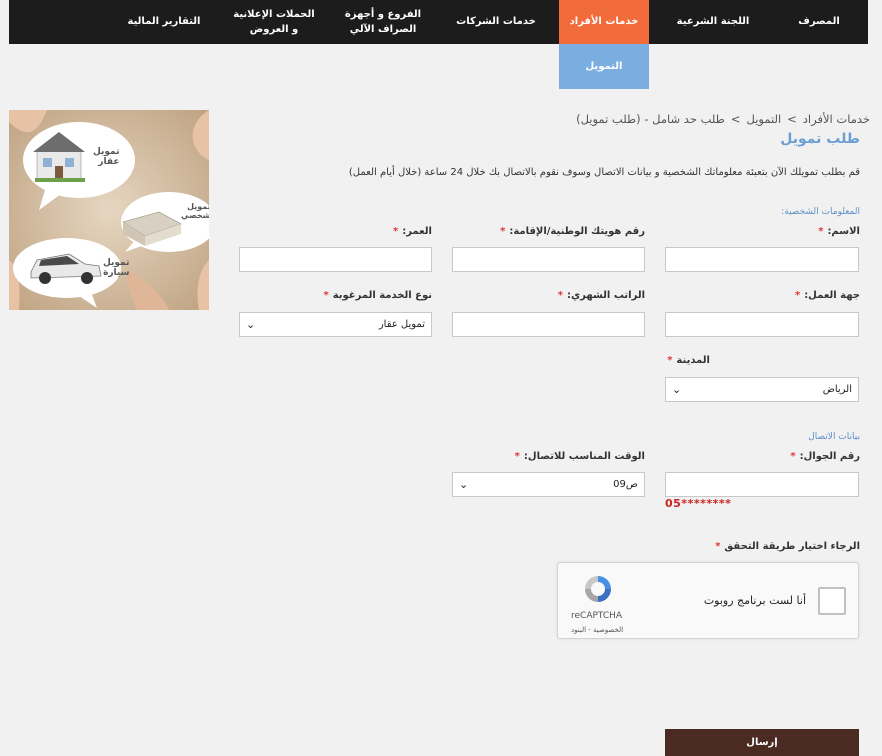 Image resolution: width=882 pixels, height=756 pixels. Describe the element at coordinates (762, 742) in the screenshot. I see `submit-button: إرسال` at that location.